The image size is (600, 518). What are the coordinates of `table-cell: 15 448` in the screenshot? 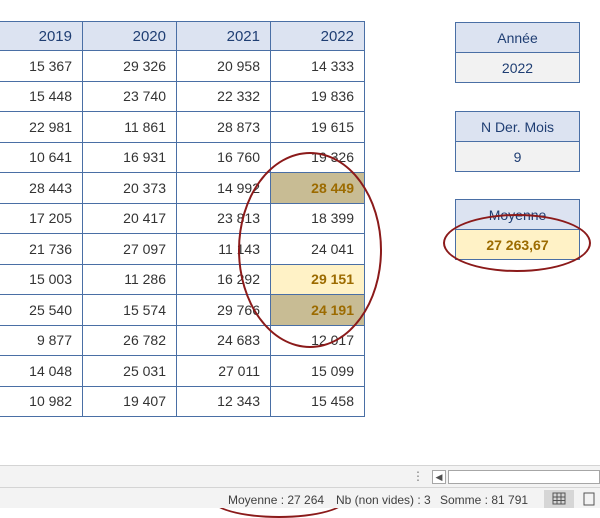 It's located at (41, 96).